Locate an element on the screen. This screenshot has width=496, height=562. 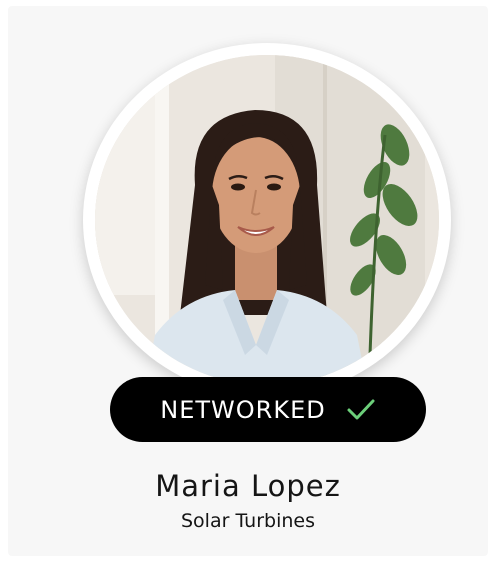
networked-status-badge: NETWORKED is located at coordinates (268, 409).